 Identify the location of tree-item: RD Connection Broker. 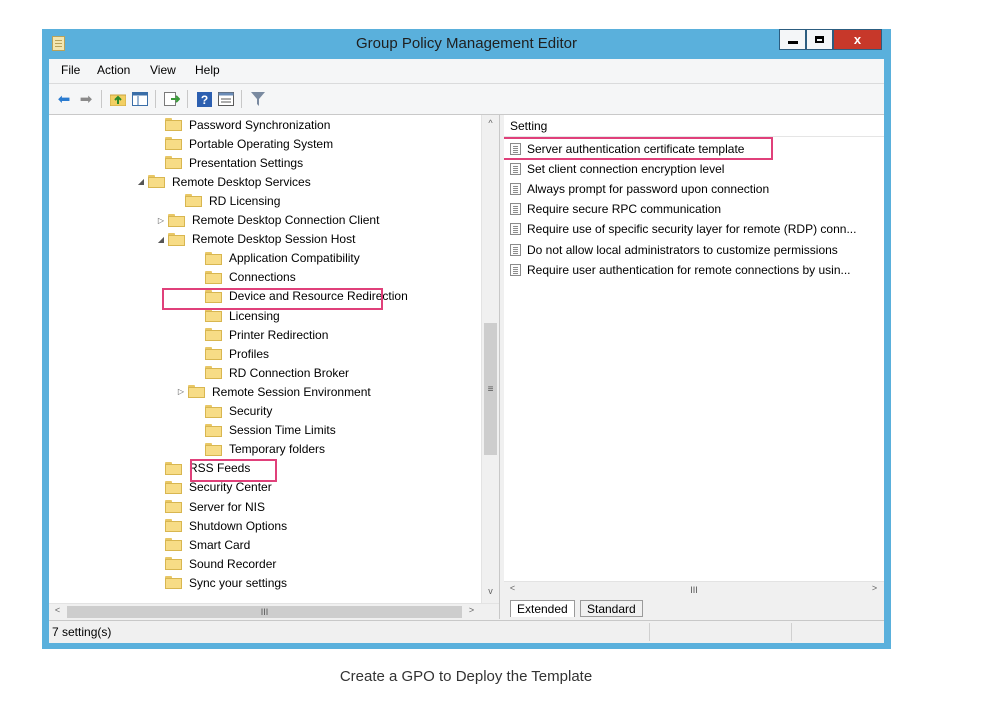
(271, 372).